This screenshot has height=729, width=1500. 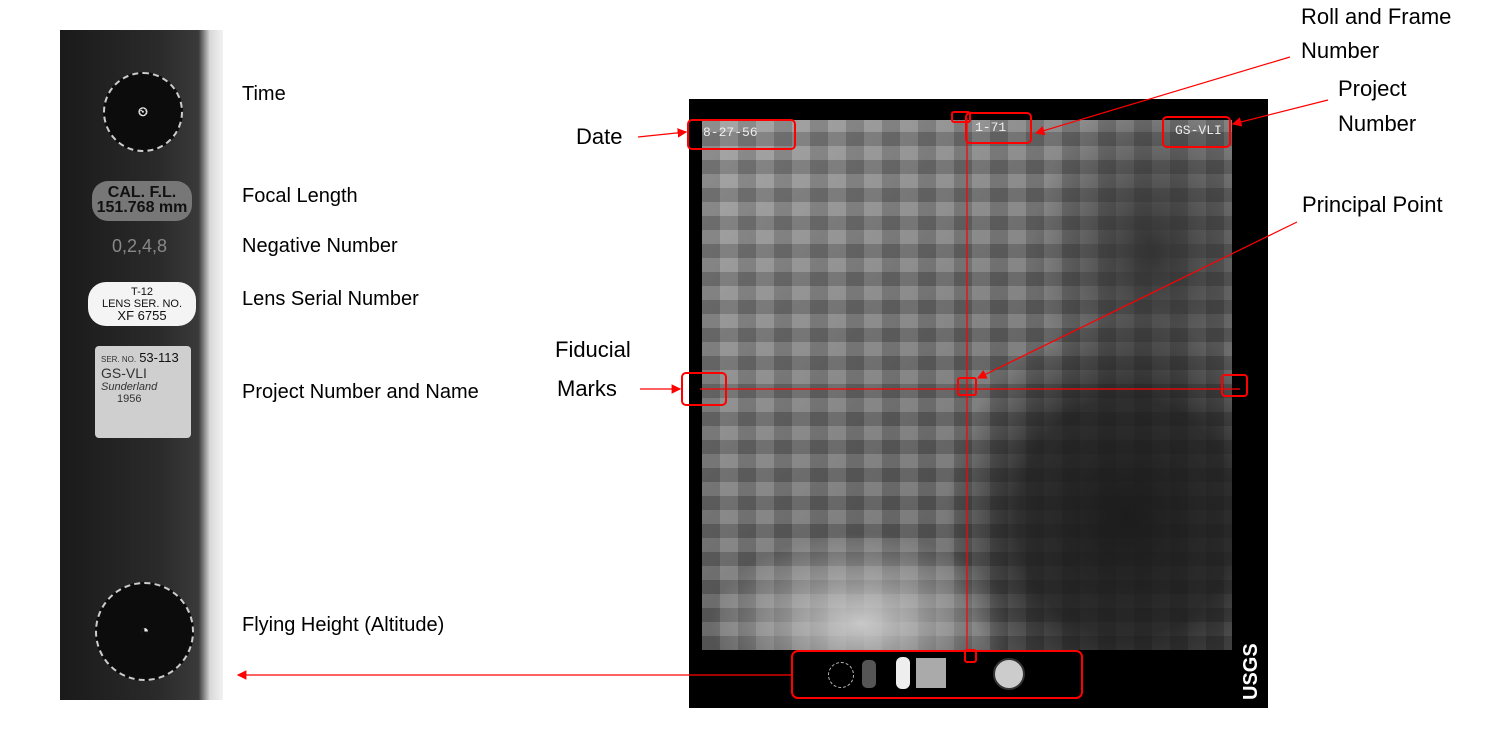 What do you see at coordinates (662, 133) in the screenshot?
I see `arrow-date` at bounding box center [662, 133].